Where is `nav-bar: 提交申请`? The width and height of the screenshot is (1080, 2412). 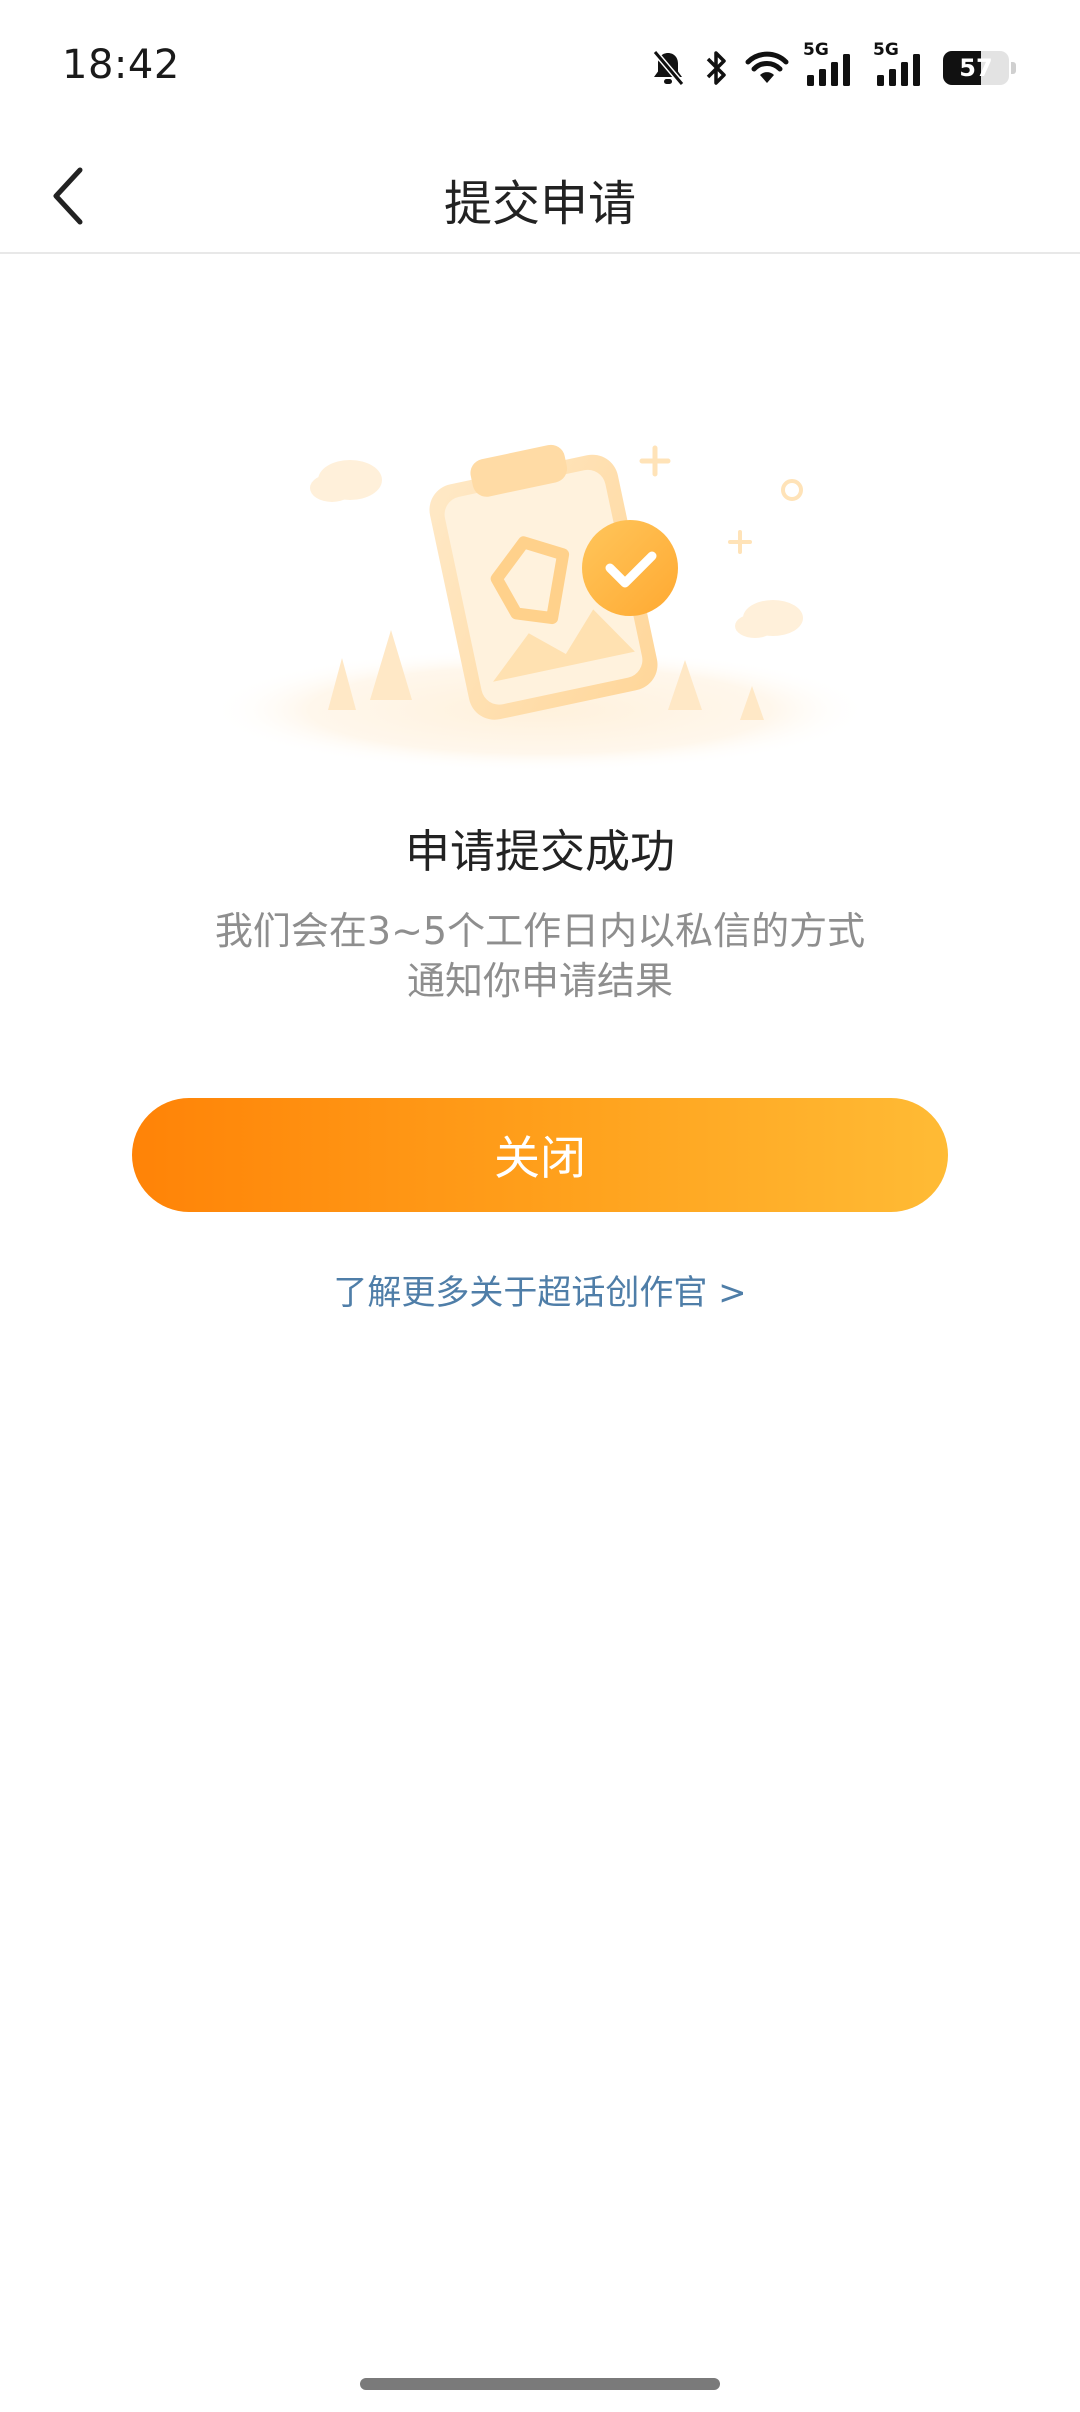 nav-bar: 提交申请 is located at coordinates (540, 197).